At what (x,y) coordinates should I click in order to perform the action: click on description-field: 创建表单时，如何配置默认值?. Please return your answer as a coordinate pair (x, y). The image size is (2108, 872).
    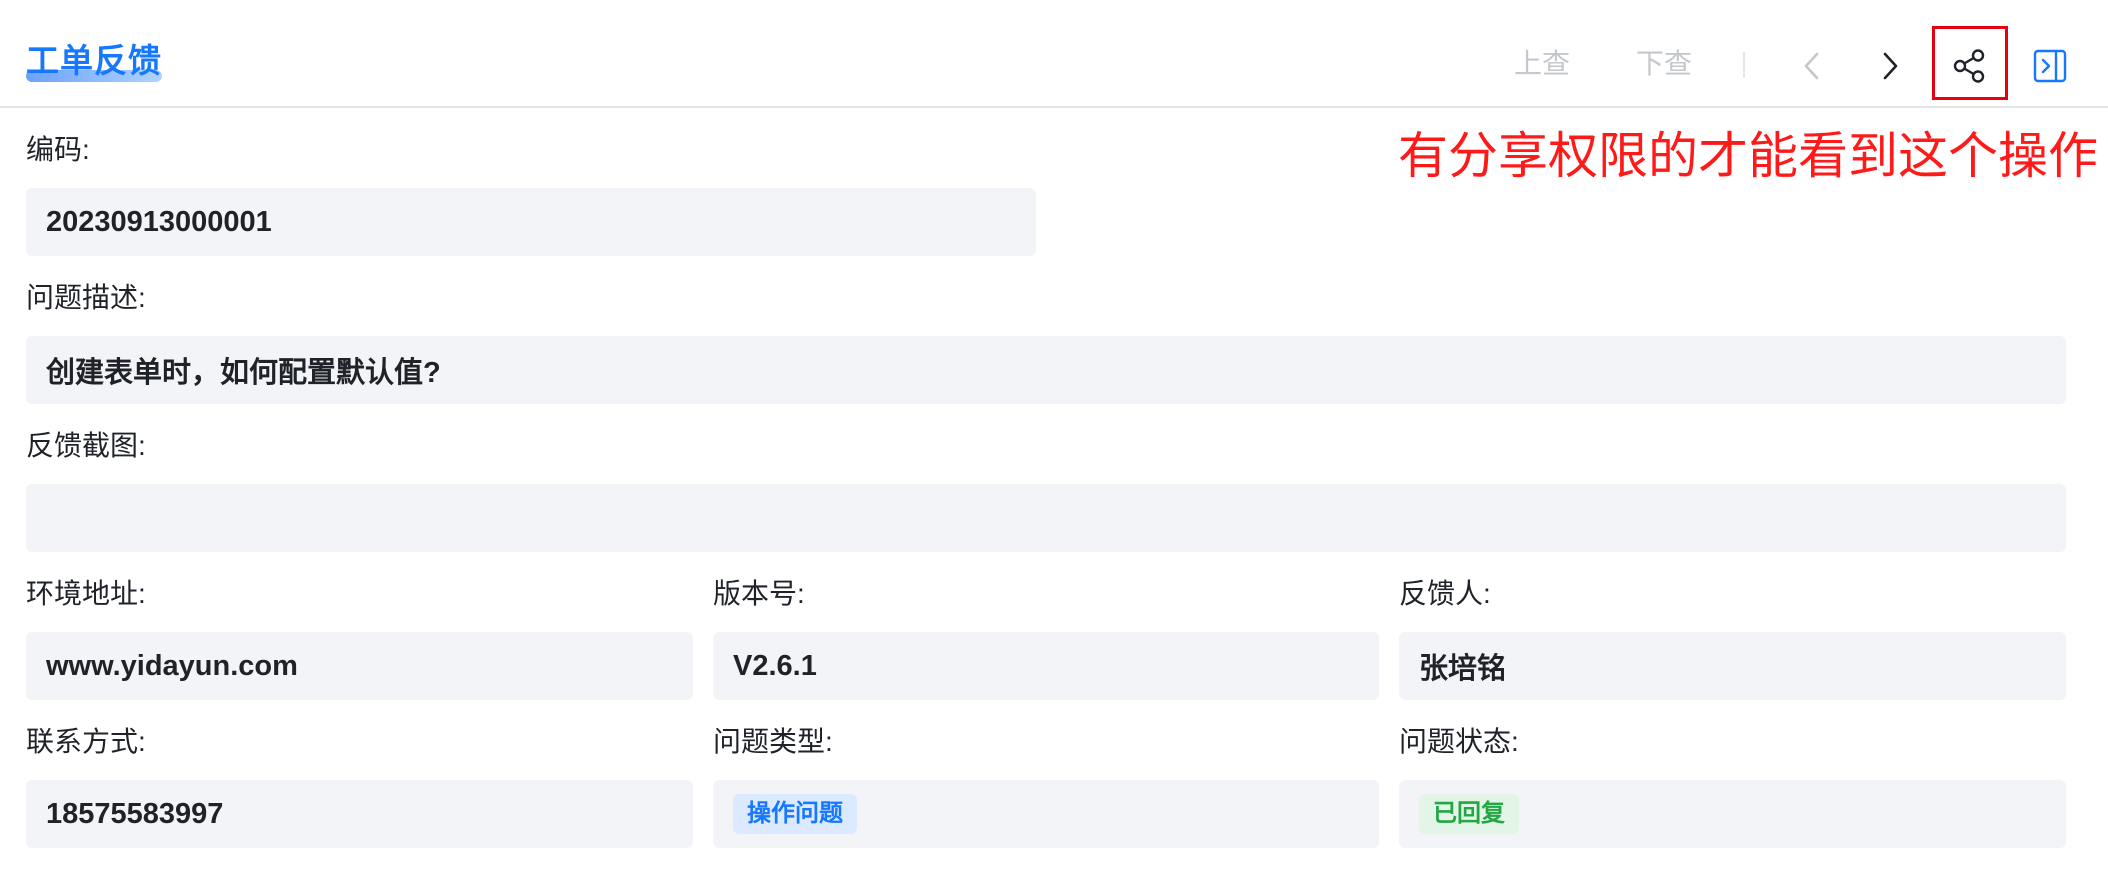
    Looking at the image, I should click on (1046, 370).